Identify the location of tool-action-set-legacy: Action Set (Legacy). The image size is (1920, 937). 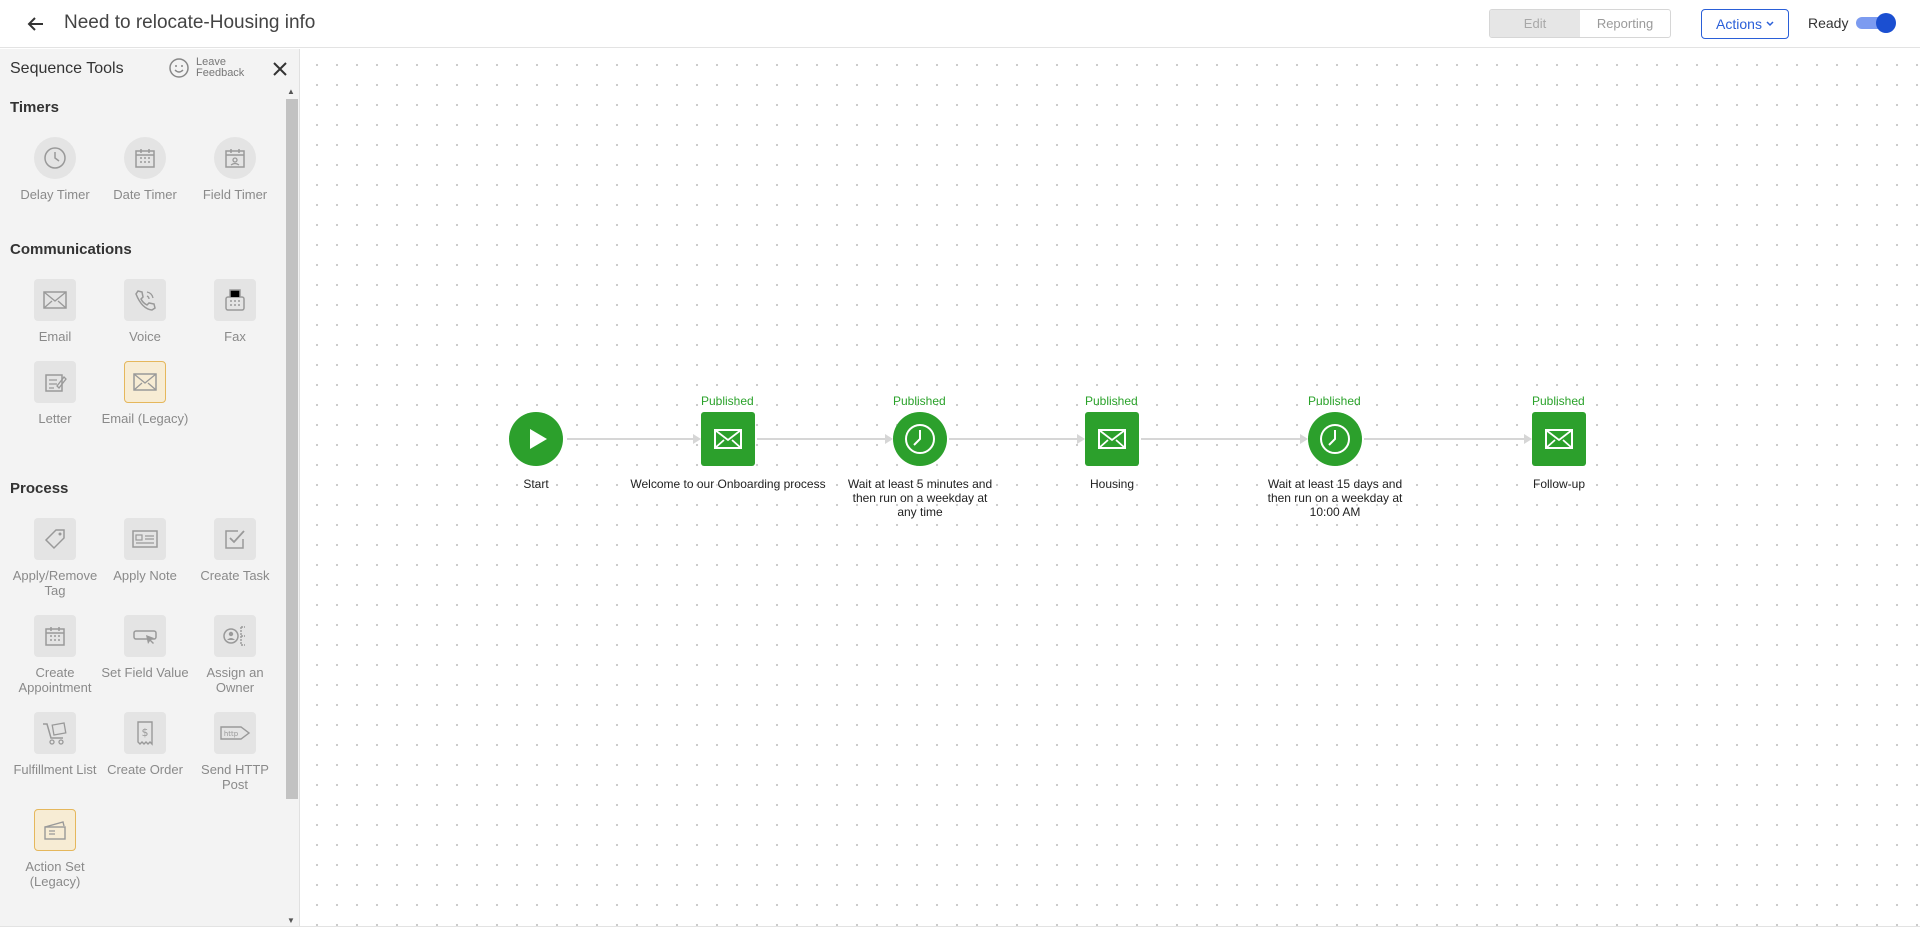
(55, 849).